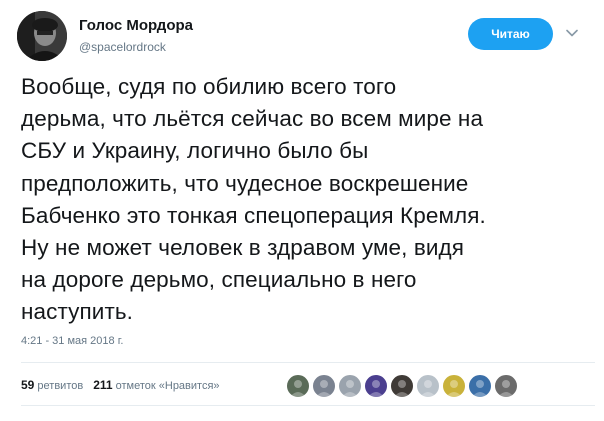  I want to click on liker-avatars, so click(403, 386).